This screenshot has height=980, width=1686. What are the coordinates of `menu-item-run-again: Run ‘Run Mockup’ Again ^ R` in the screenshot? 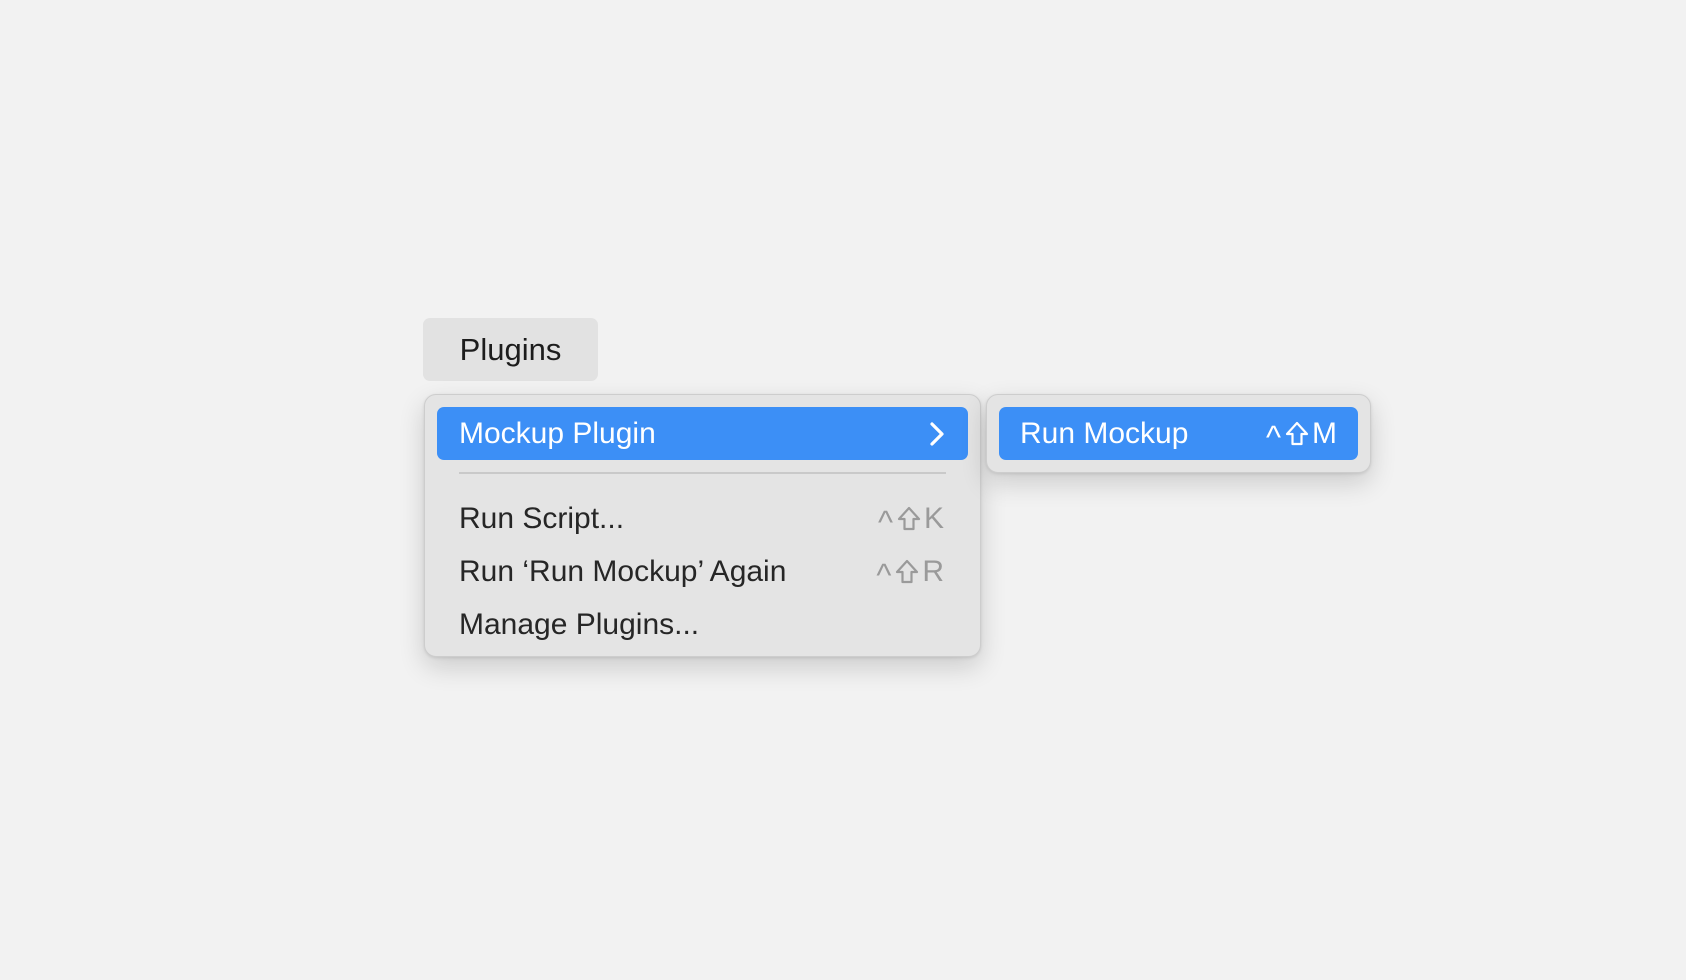 It's located at (702, 571).